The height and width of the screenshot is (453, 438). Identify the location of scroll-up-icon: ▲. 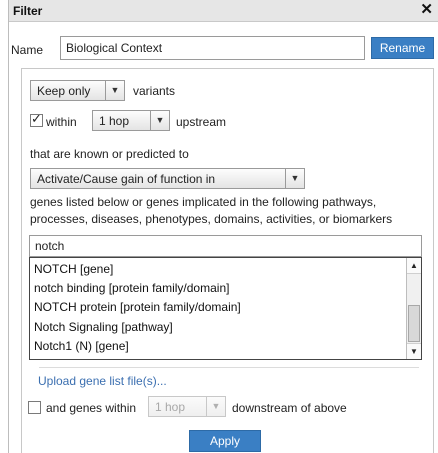
(414, 266).